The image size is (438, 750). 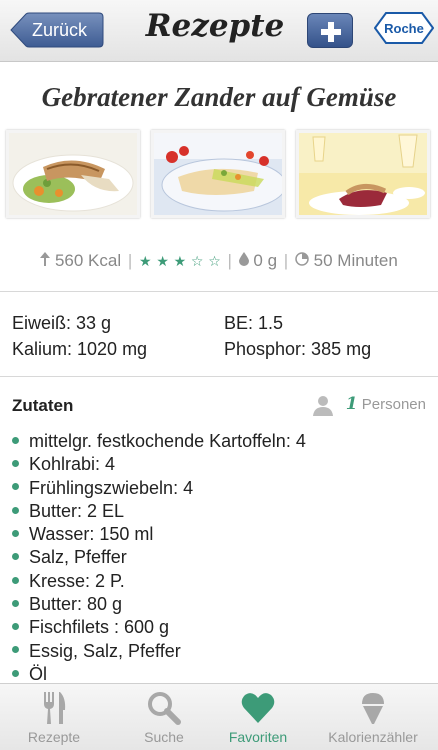 I want to click on ingredient-item: Kohlrabi: 4, so click(x=222, y=464).